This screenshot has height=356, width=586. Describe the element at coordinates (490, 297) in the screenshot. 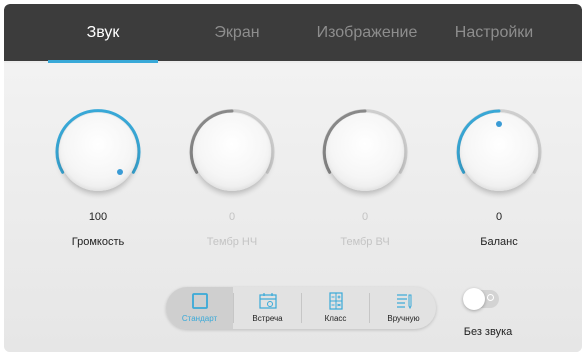

I see `toggle-off-icon` at that location.